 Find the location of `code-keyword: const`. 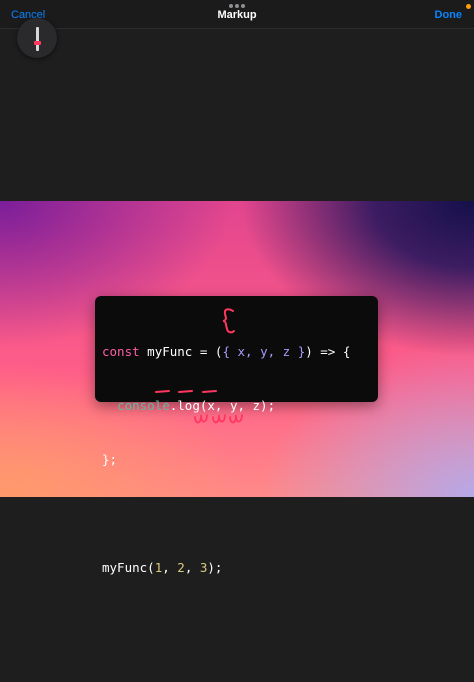

code-keyword: const is located at coordinates (121, 351).